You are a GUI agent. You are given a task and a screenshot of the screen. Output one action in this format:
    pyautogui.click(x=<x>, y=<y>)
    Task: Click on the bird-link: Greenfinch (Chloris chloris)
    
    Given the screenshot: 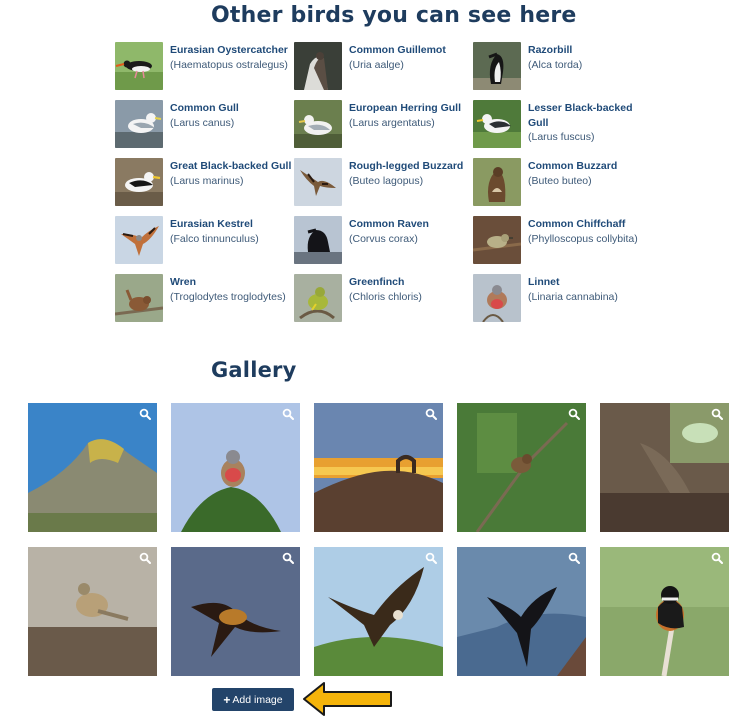 What is the action you would take?
    pyautogui.click(x=383, y=300)
    